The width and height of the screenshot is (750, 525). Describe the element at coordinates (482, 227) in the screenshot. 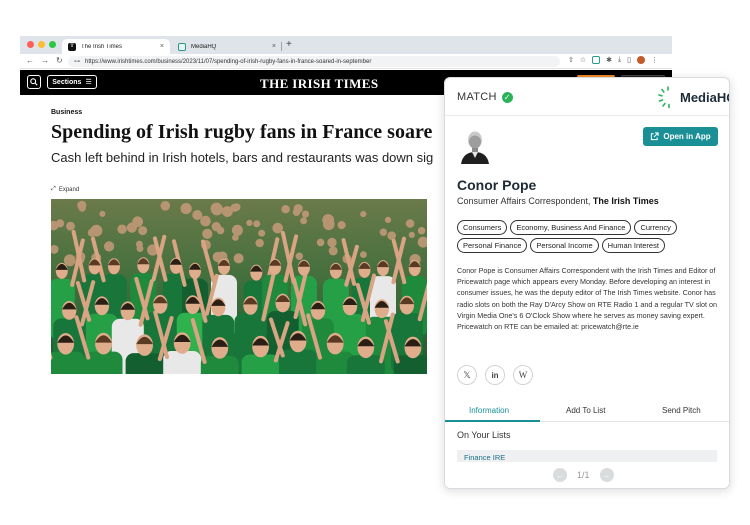

I see `topic-tag: Consumers` at that location.